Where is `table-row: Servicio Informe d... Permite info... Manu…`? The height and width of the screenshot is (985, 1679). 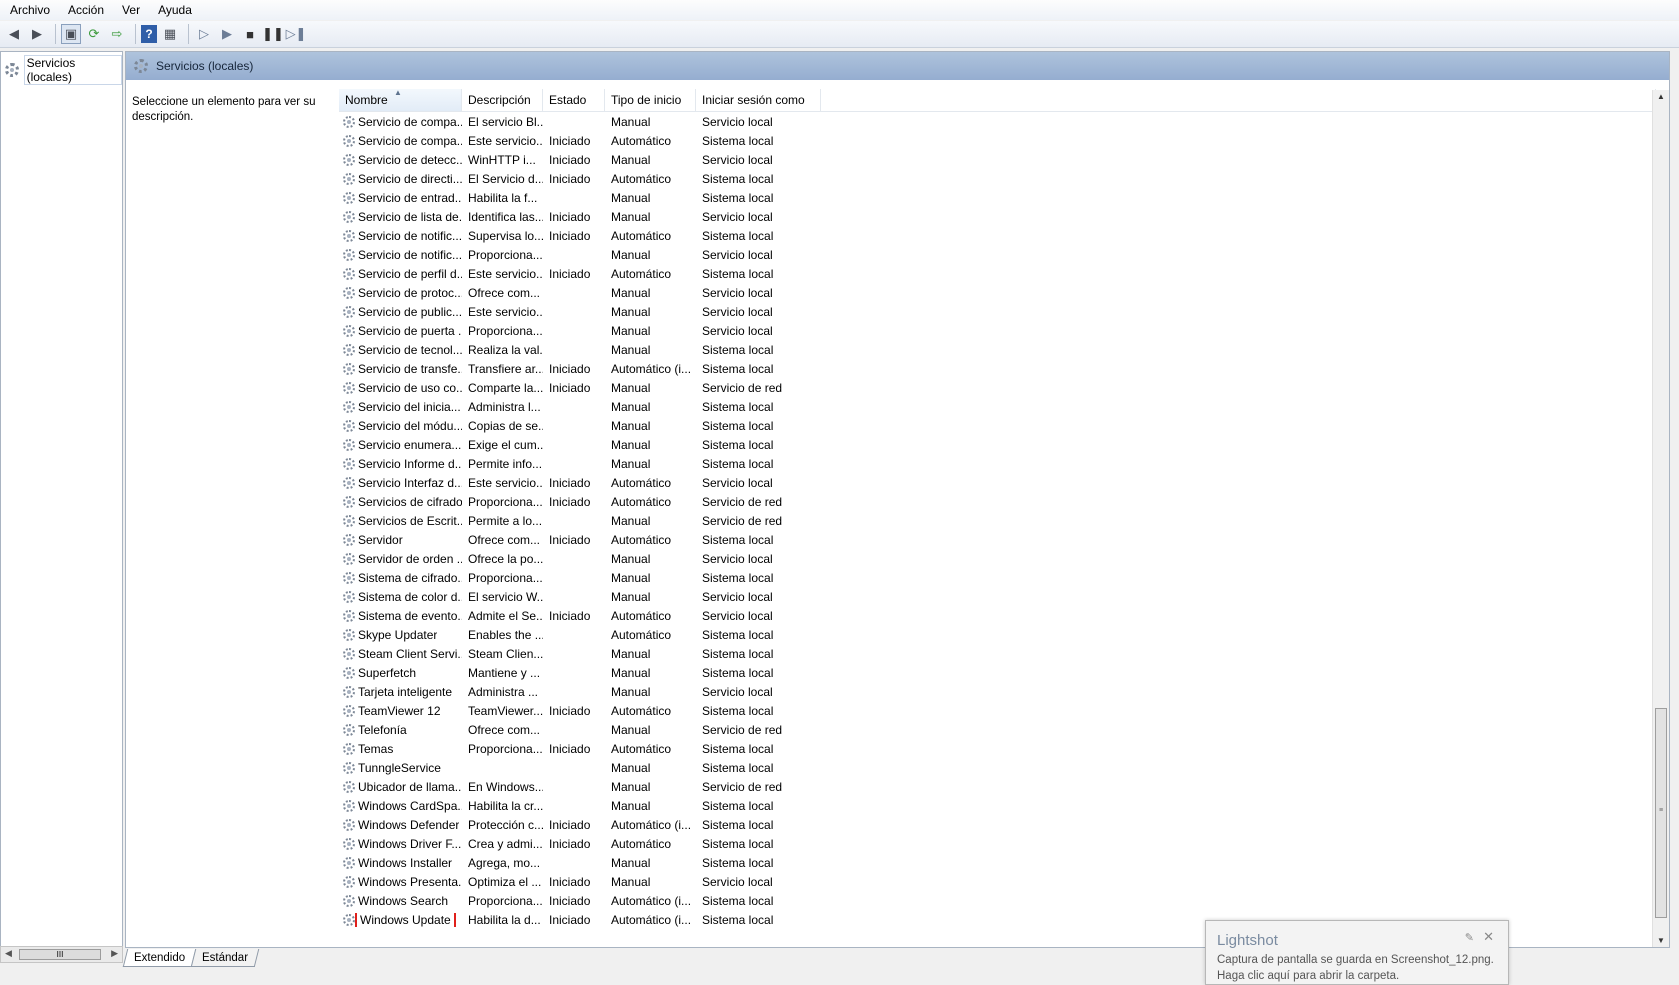 table-row: Servicio Informe d... Permite info... Manu… is located at coordinates (997, 463).